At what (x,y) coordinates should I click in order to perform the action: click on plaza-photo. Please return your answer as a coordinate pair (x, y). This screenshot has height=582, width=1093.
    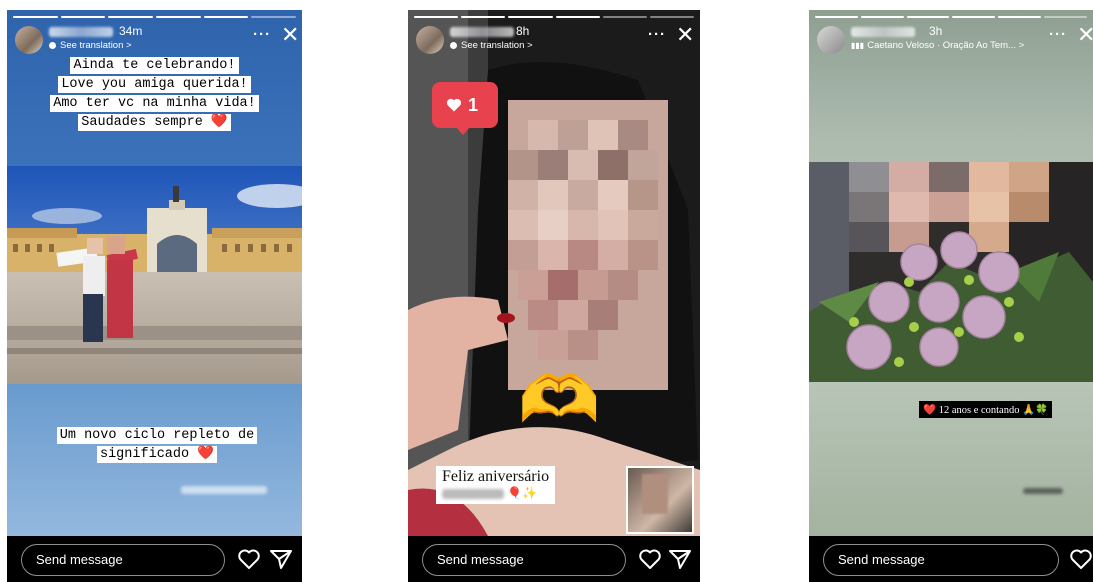
    Looking at the image, I should click on (154, 275).